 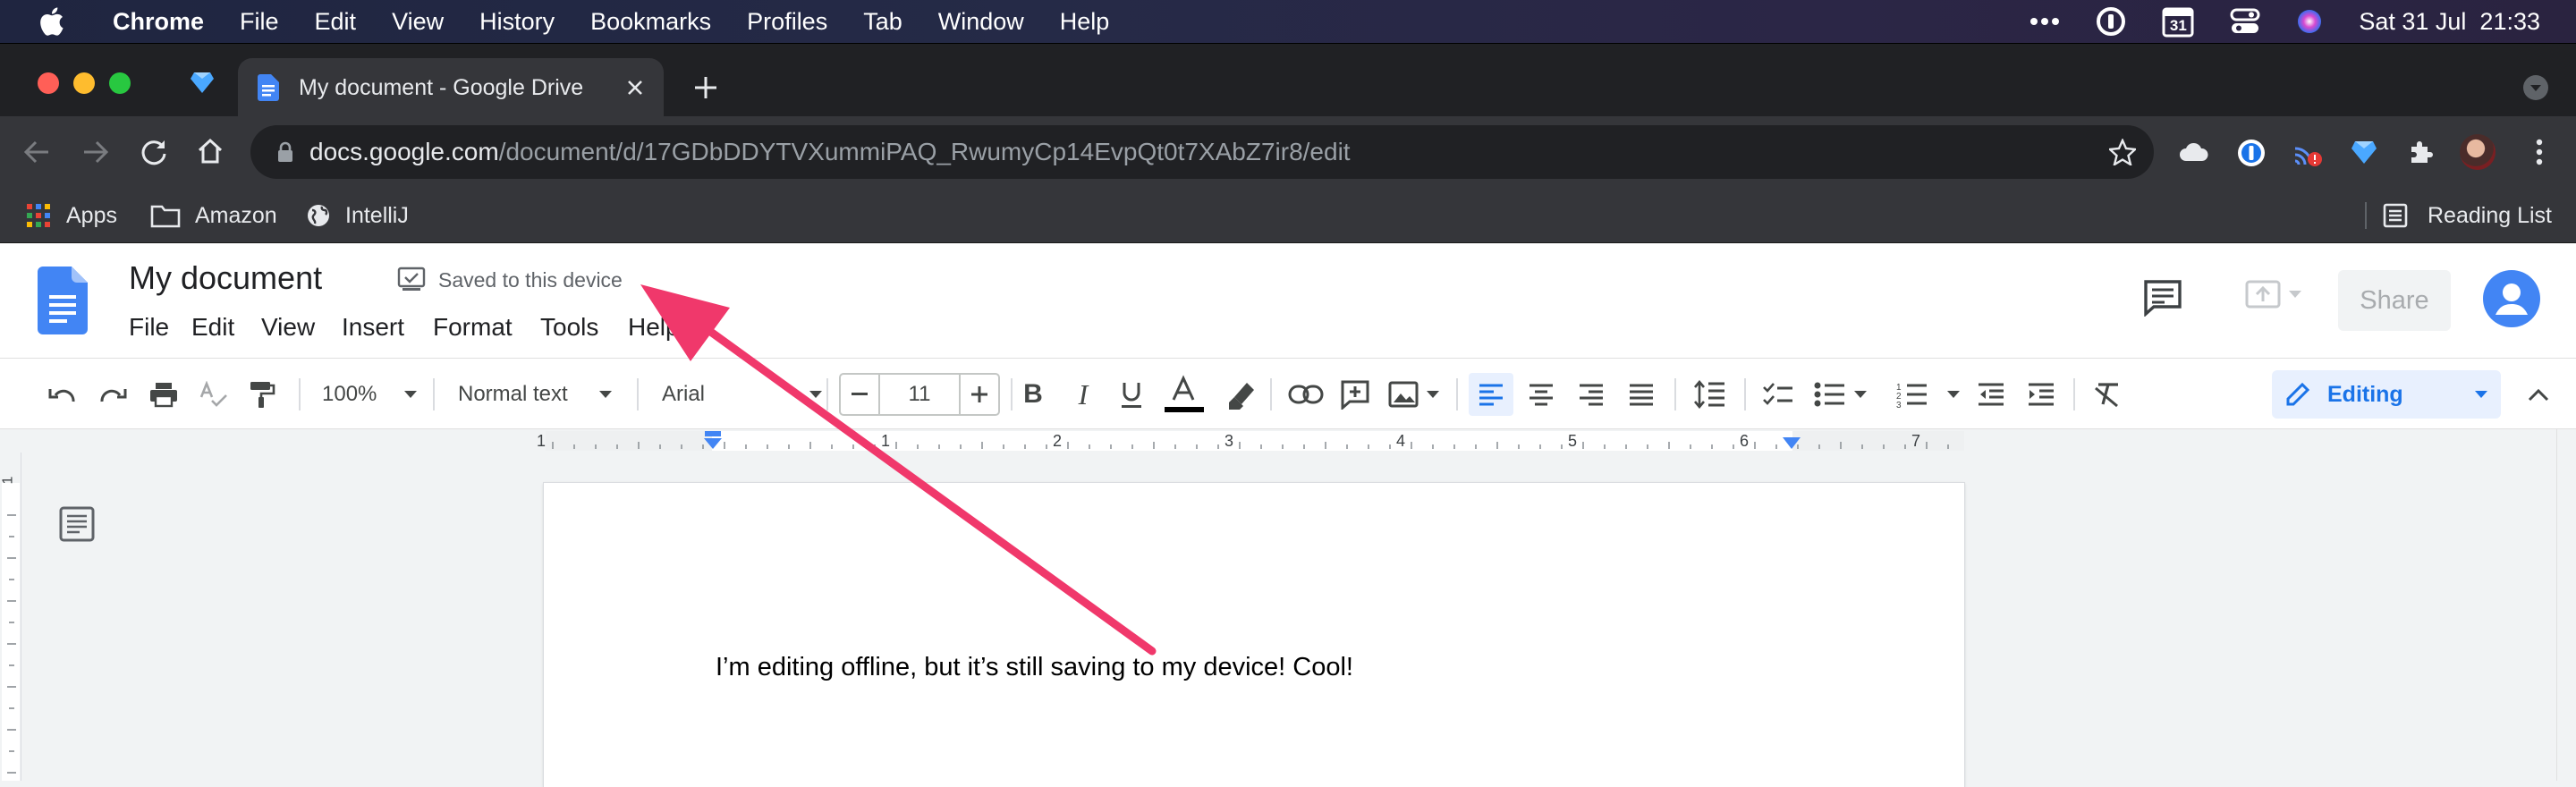 I want to click on docs-menu-tools: Tools, so click(x=569, y=327).